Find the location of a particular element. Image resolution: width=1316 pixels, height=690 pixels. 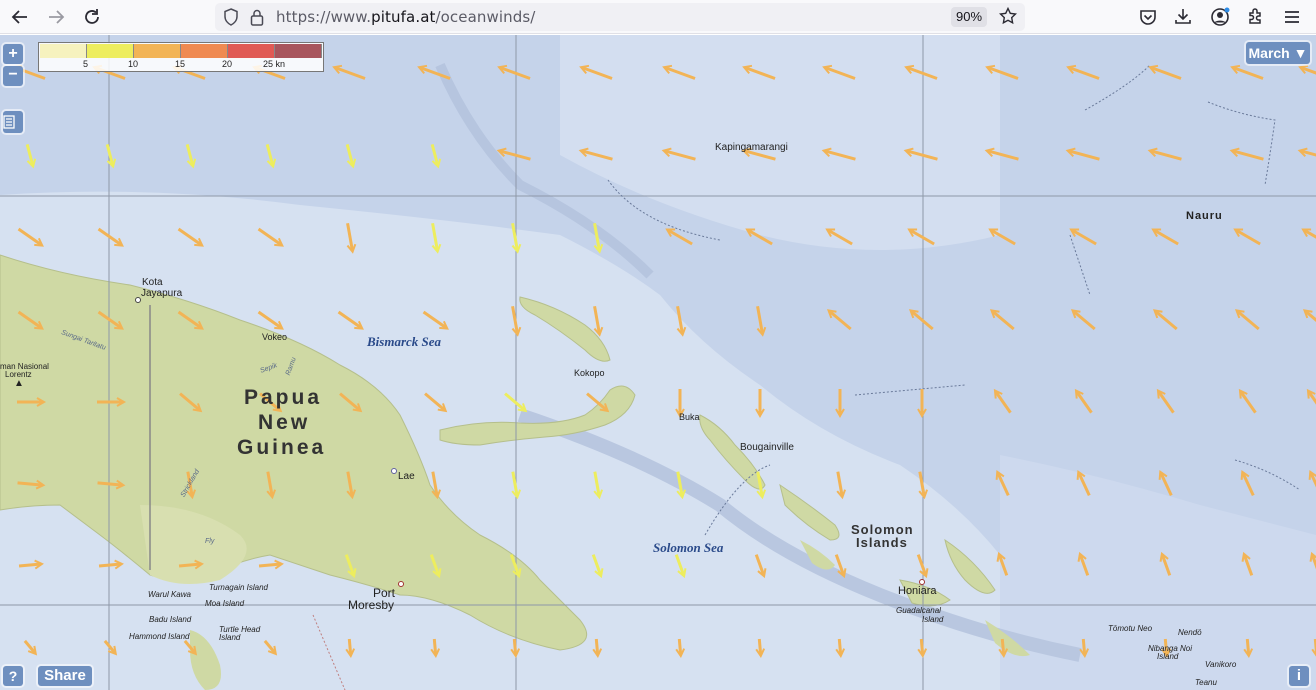

place-label-nibanga-island: Island is located at coordinates (1168, 656).